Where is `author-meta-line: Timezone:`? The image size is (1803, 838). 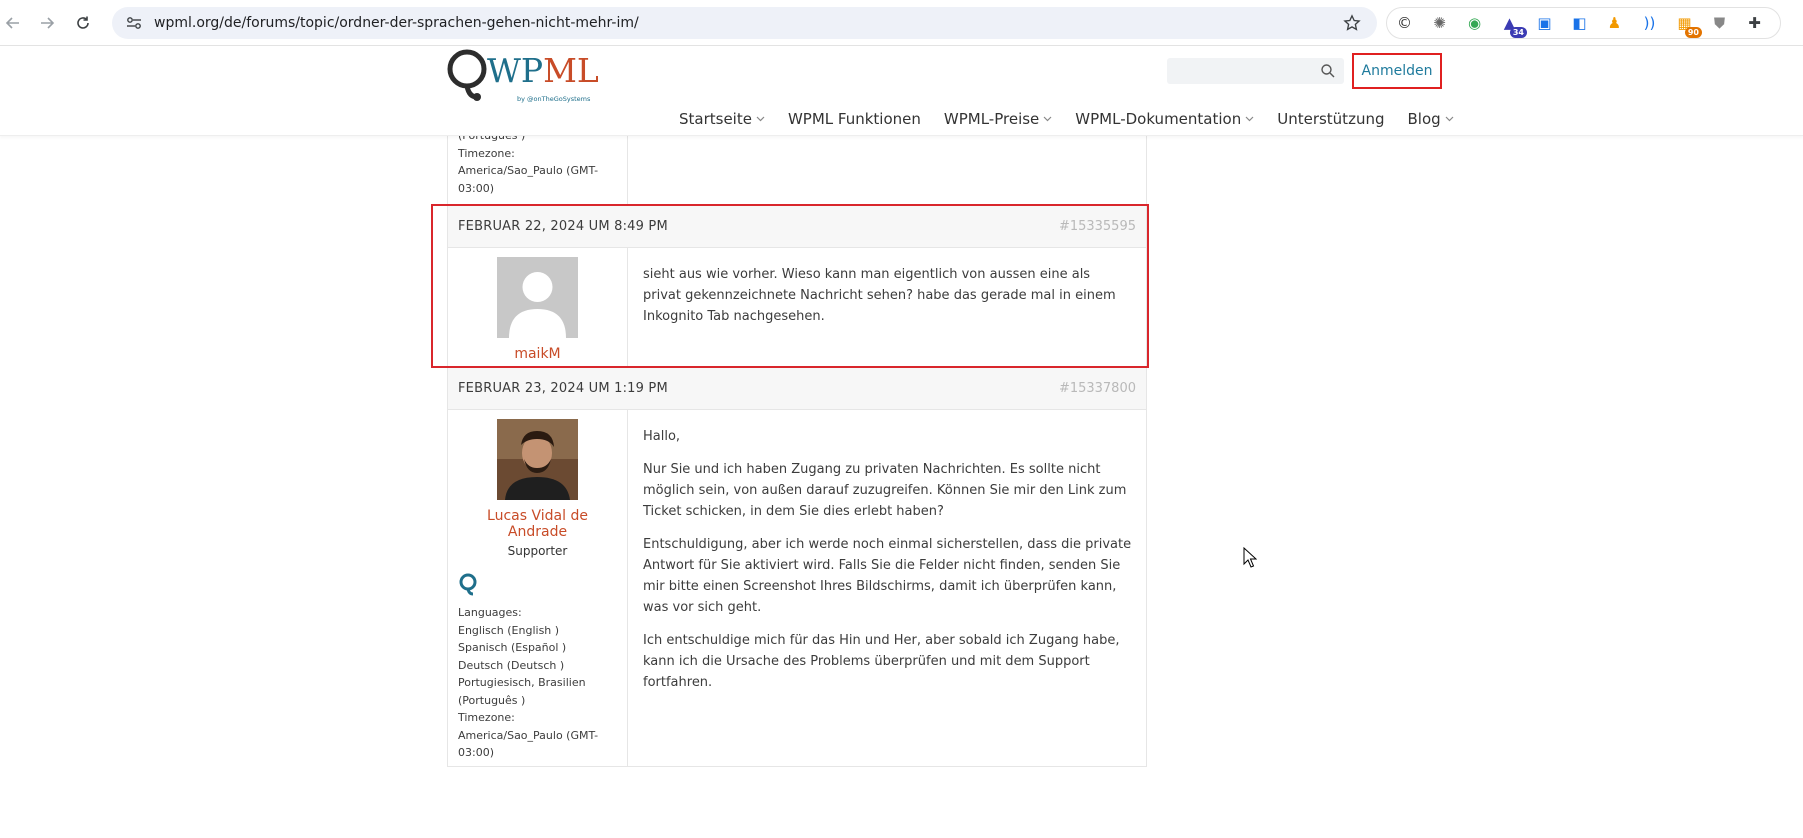
author-meta-line: Timezone: is located at coordinates (486, 153).